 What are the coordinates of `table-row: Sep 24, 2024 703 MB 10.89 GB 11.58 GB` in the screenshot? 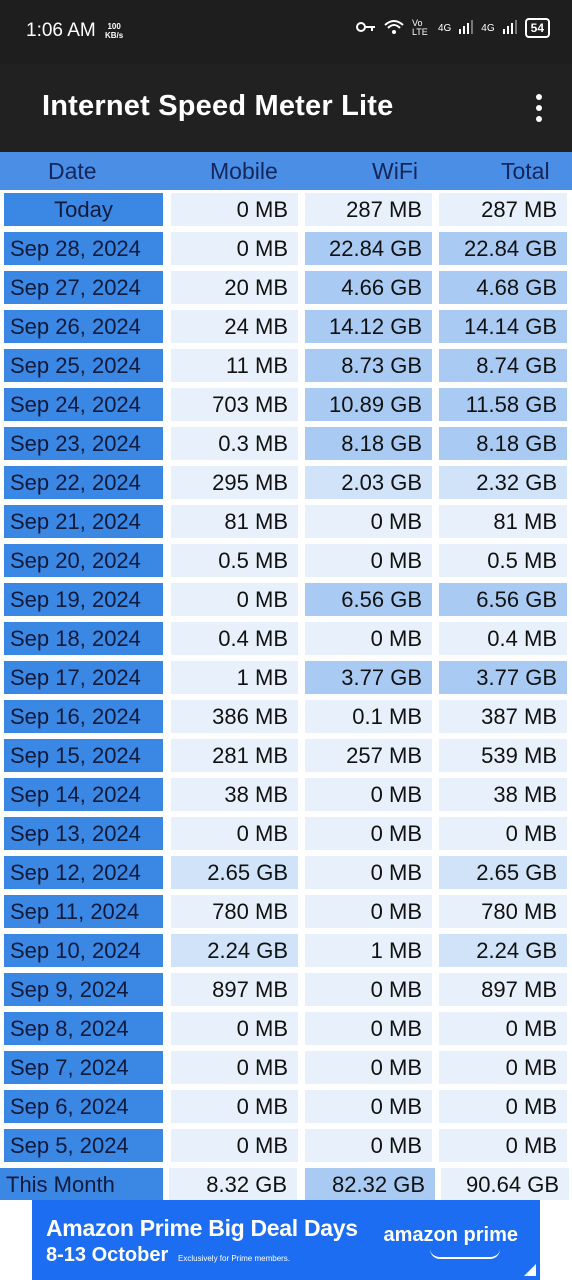 It's located at (286, 404).